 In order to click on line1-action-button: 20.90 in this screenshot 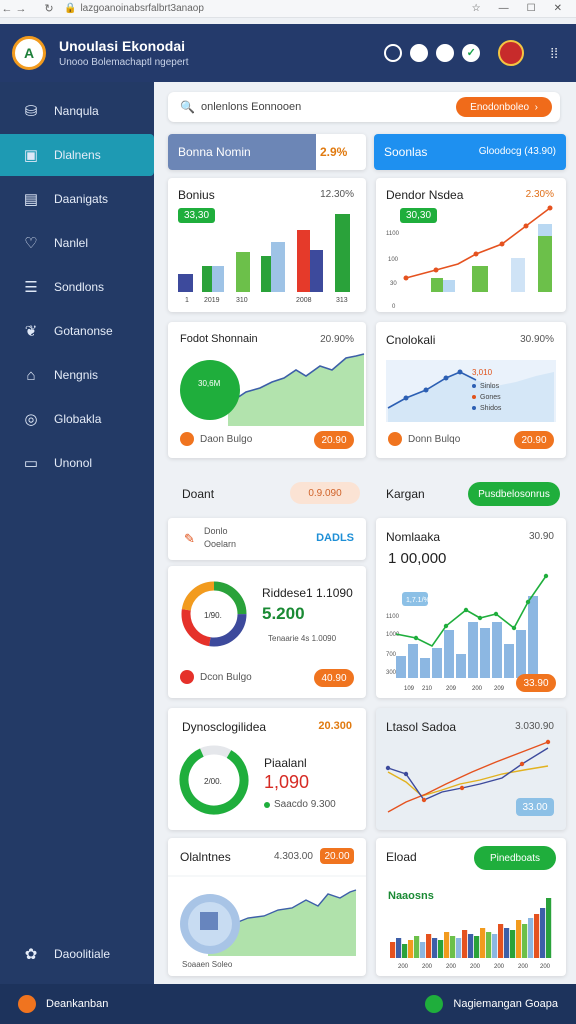, I will do `click(534, 440)`.